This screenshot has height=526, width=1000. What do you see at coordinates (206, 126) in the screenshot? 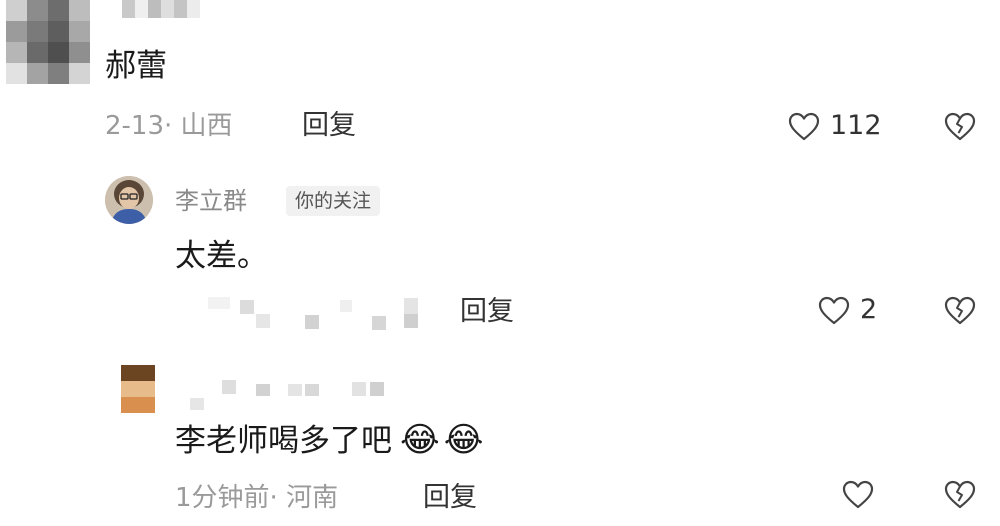
I see `comment-location: 山西` at bounding box center [206, 126].